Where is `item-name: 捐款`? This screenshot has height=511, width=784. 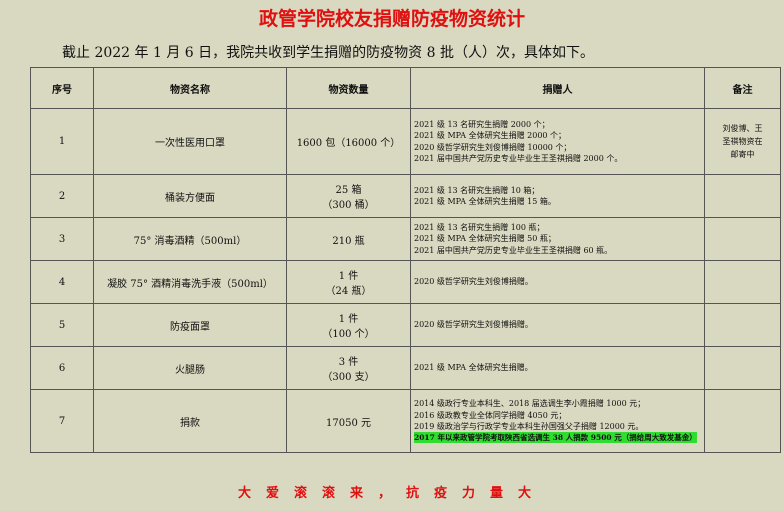
item-name: 捐款 is located at coordinates (190, 421).